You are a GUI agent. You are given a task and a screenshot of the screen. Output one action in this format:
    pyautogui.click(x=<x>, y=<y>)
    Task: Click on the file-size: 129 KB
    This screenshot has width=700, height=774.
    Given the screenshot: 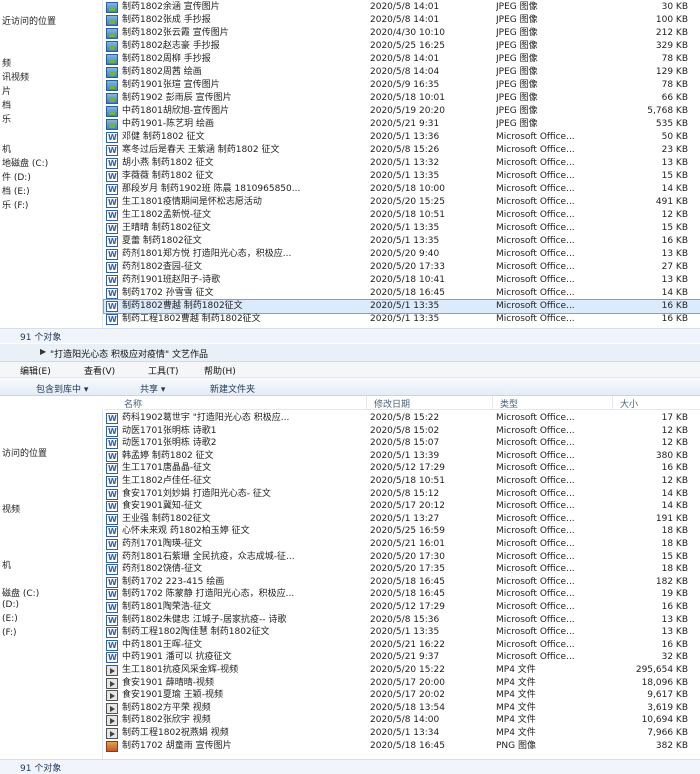 What is the action you would take?
    pyautogui.click(x=671, y=72)
    